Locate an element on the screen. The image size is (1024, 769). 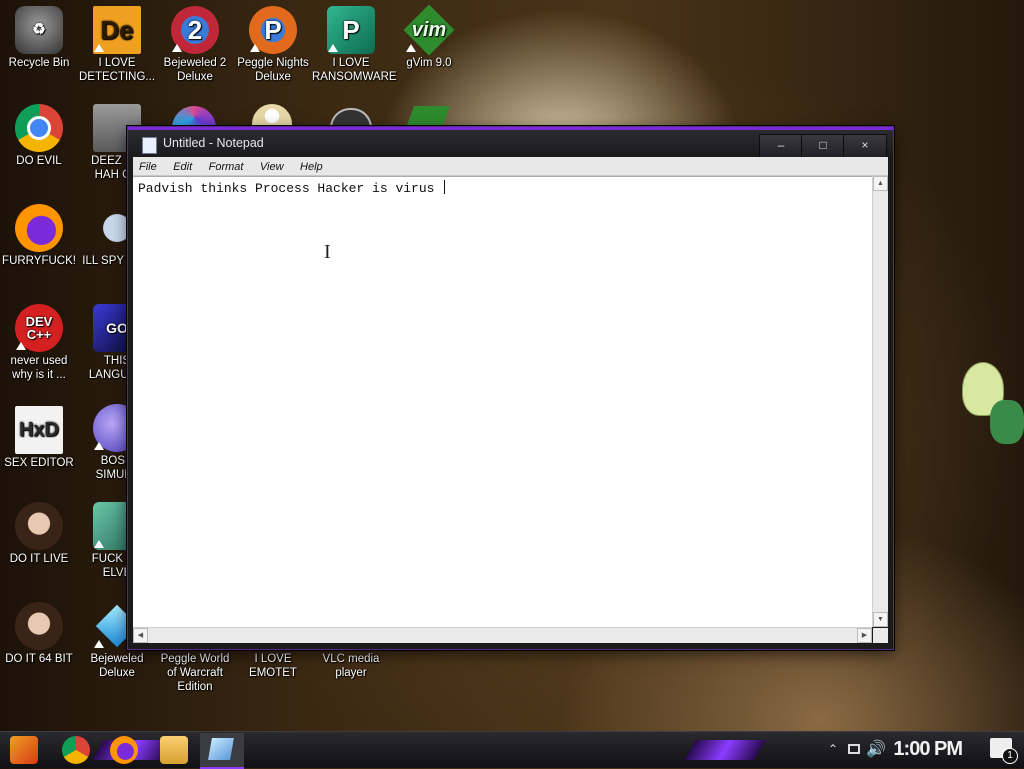
taskbar-notepad-button is located at coordinates (222, 751).